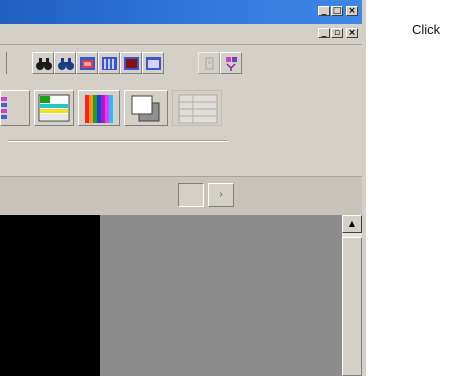 The image size is (464, 376). Describe the element at coordinates (50, 295) in the screenshot. I see `viewport-dark-pane` at that location.